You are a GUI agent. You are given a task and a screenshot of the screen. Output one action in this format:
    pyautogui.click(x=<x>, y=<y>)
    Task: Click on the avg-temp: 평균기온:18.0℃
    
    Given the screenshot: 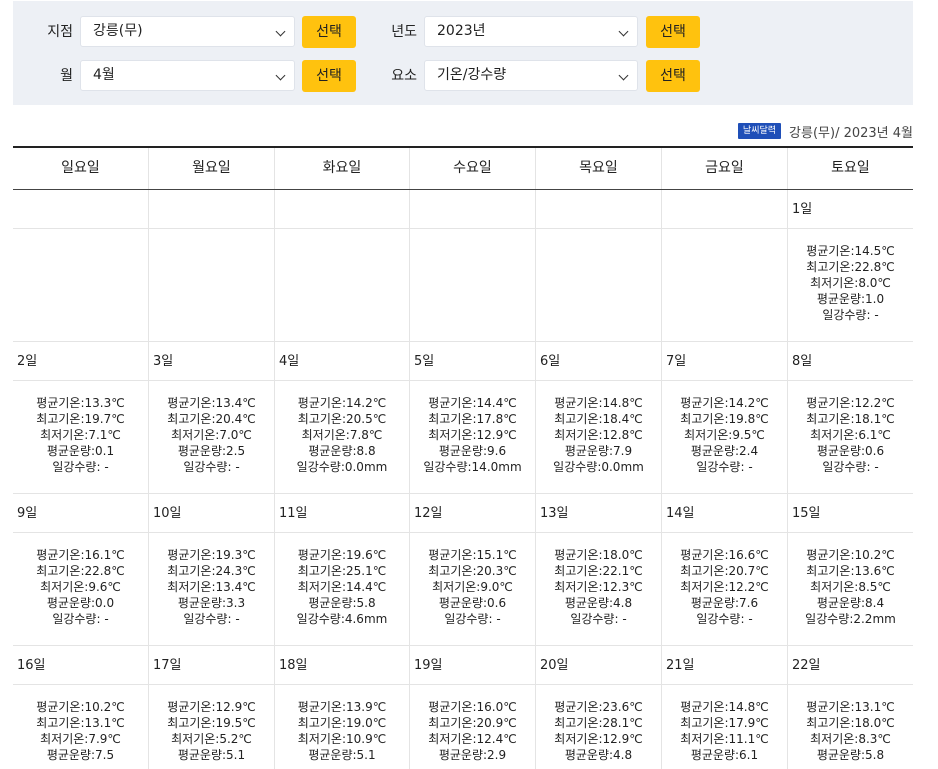 What is the action you would take?
    pyautogui.click(x=598, y=555)
    